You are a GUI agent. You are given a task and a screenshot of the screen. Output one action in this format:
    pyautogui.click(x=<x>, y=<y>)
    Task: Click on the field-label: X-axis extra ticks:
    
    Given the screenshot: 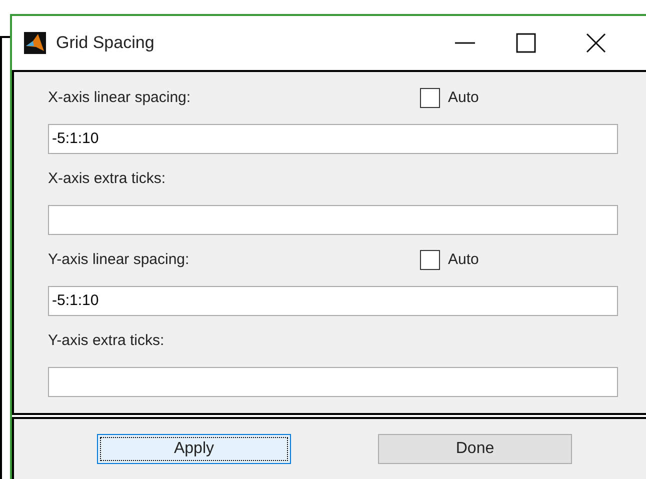 What is the action you would take?
    pyautogui.click(x=107, y=178)
    